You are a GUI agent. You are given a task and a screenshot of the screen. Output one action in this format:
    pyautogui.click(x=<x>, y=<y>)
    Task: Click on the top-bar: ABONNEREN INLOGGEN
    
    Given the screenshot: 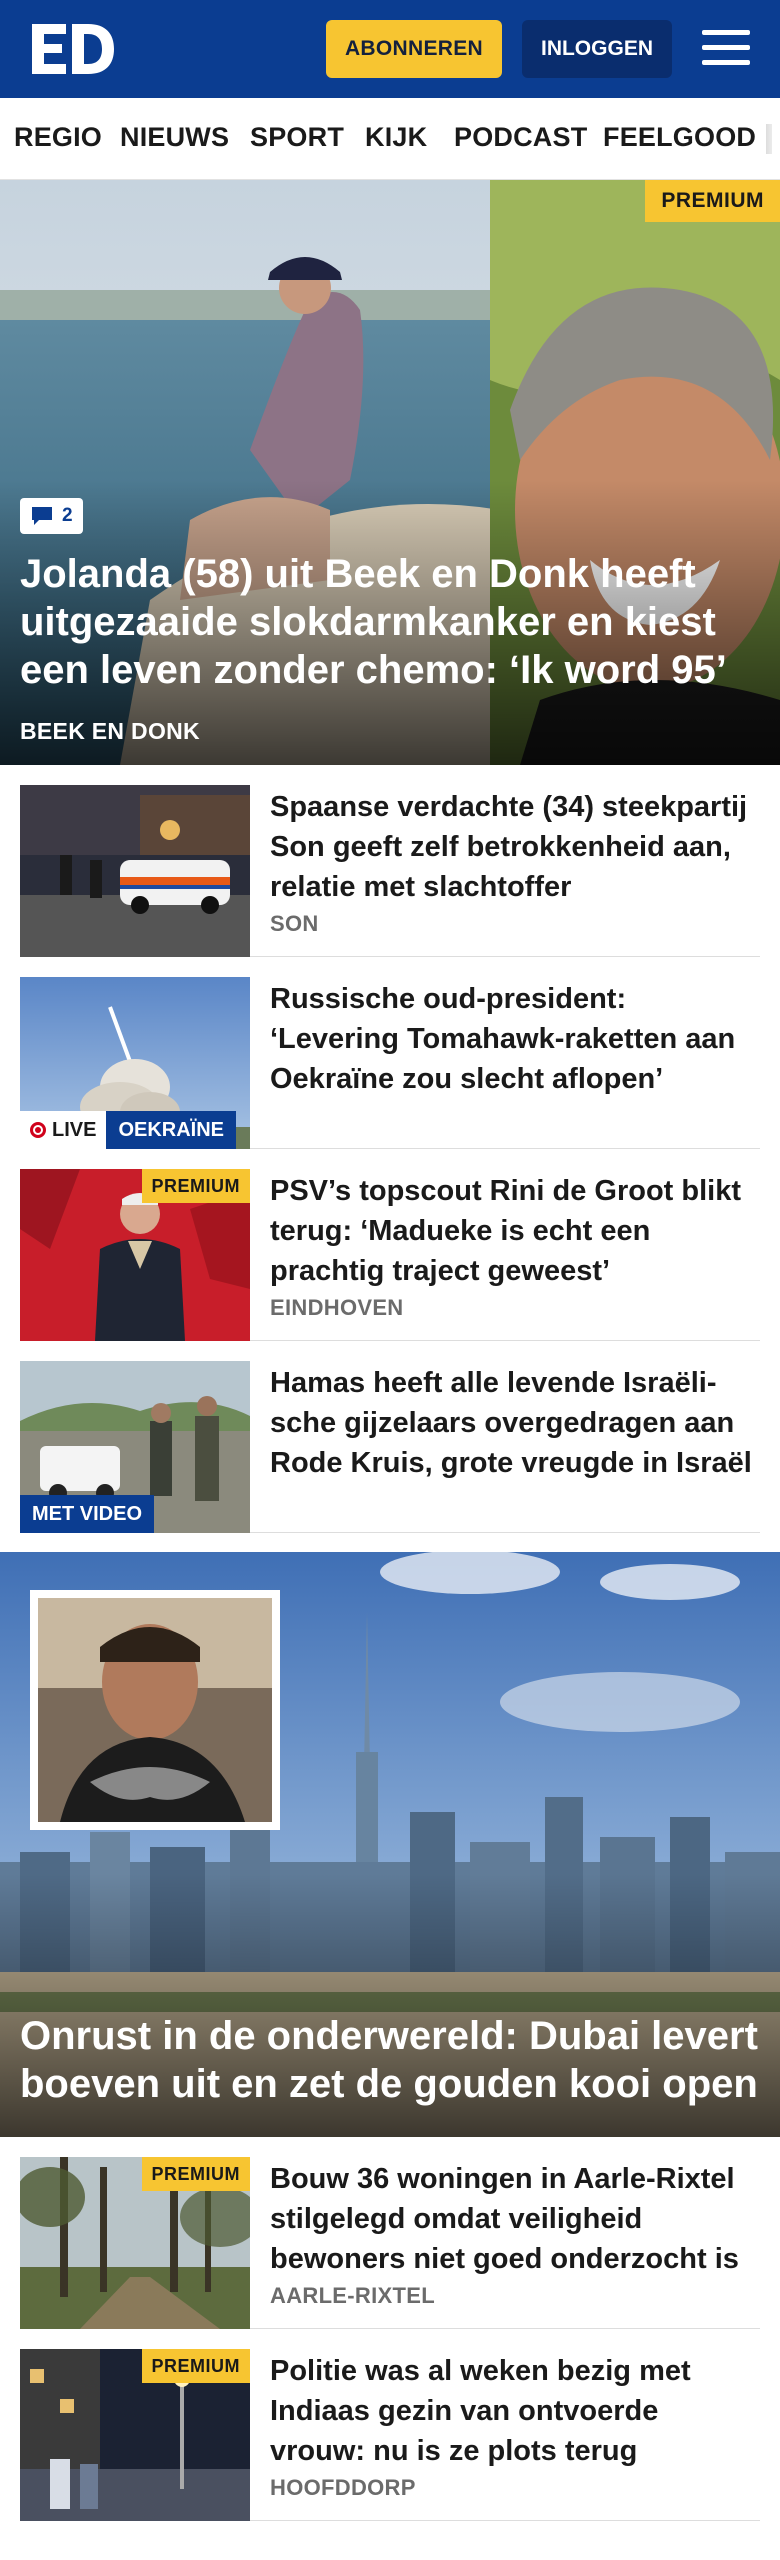 What is the action you would take?
    pyautogui.click(x=390, y=49)
    